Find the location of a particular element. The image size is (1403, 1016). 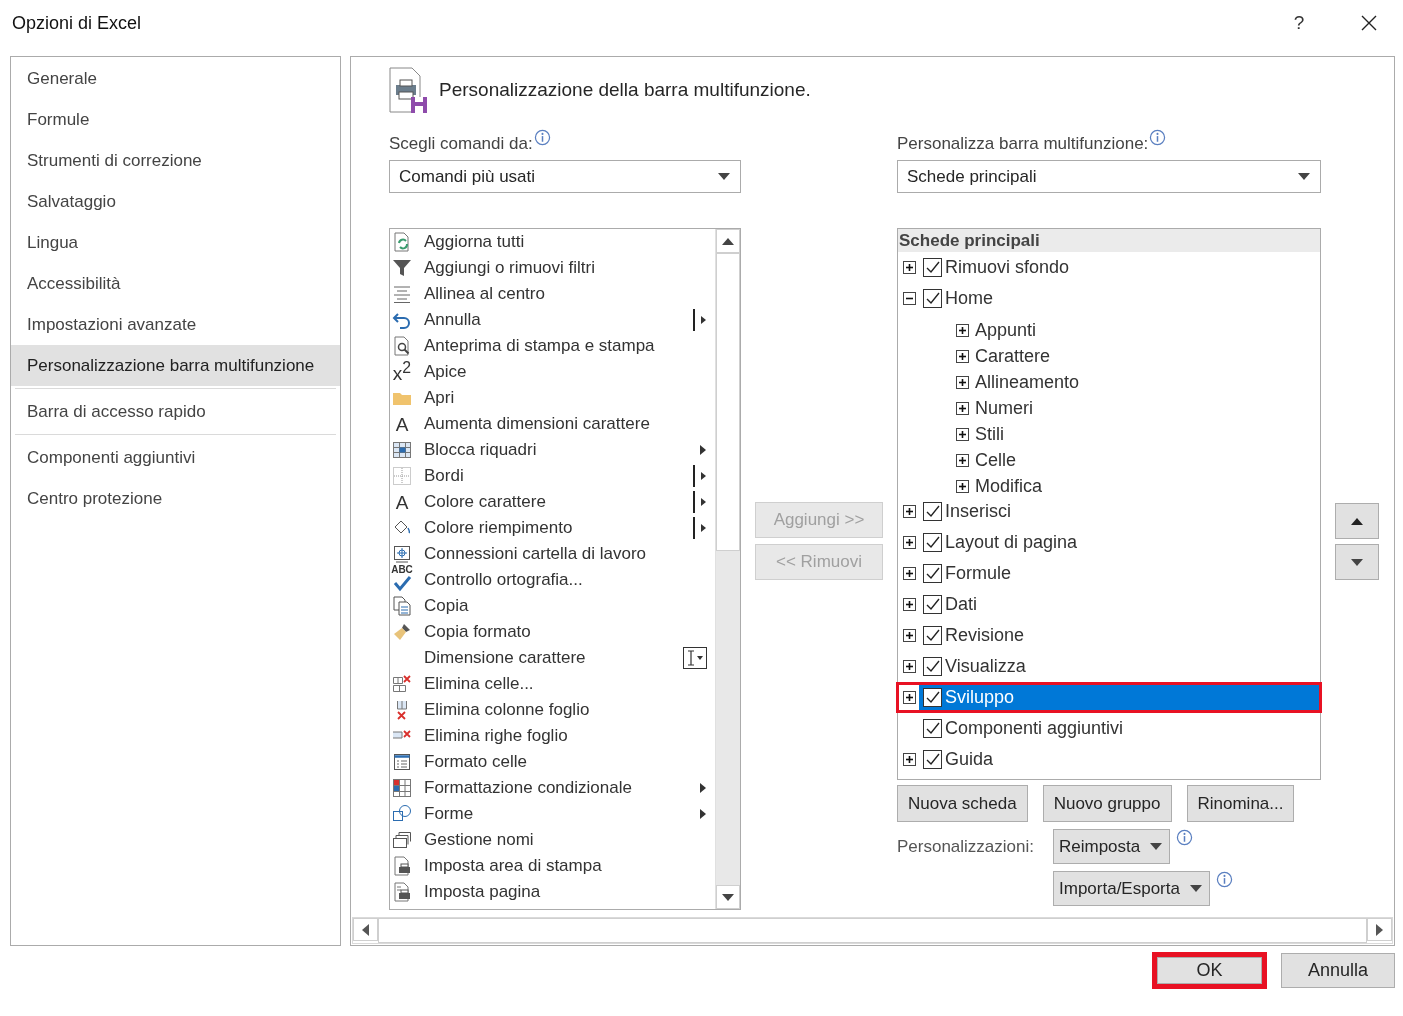

tree-item: Guida is located at coordinates (1109, 759).